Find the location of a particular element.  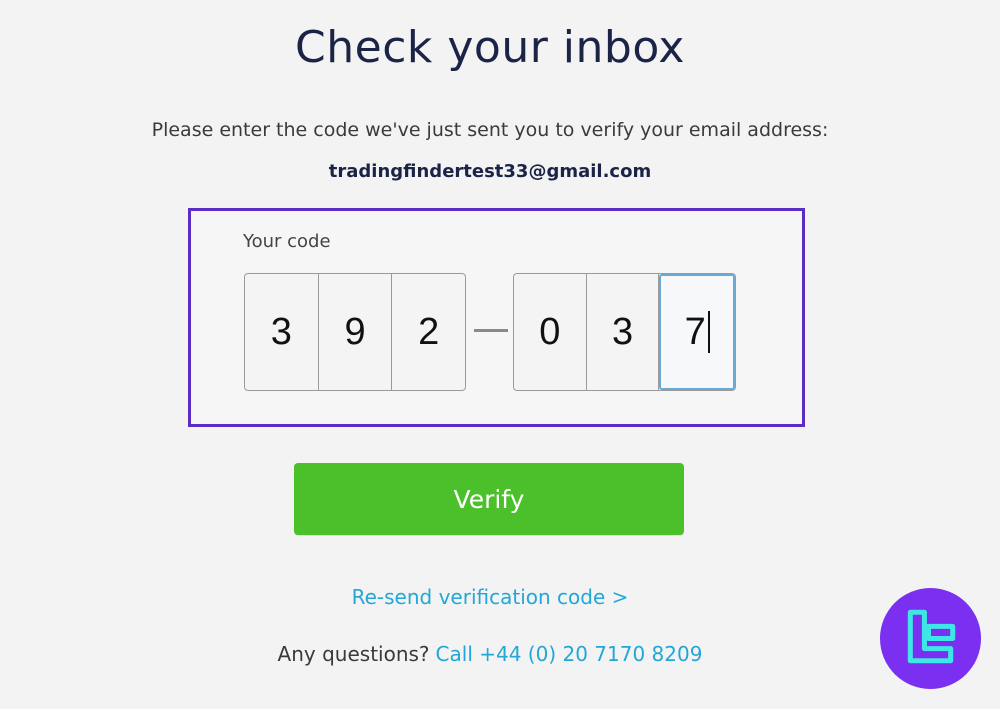

code-digit-1: 3 is located at coordinates (282, 332).